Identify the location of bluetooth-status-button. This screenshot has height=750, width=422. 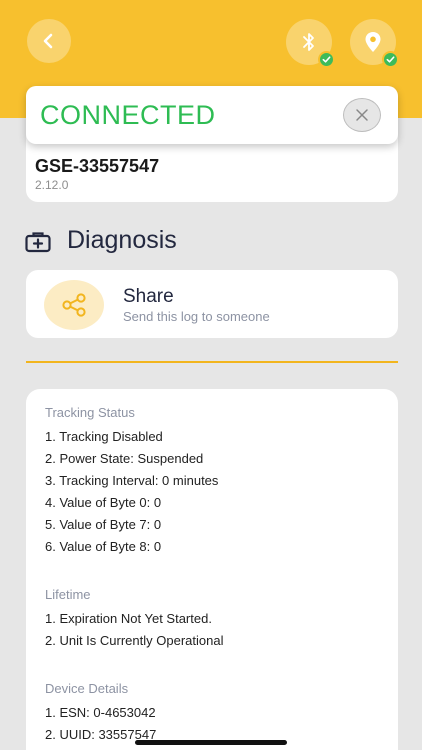
(310, 43).